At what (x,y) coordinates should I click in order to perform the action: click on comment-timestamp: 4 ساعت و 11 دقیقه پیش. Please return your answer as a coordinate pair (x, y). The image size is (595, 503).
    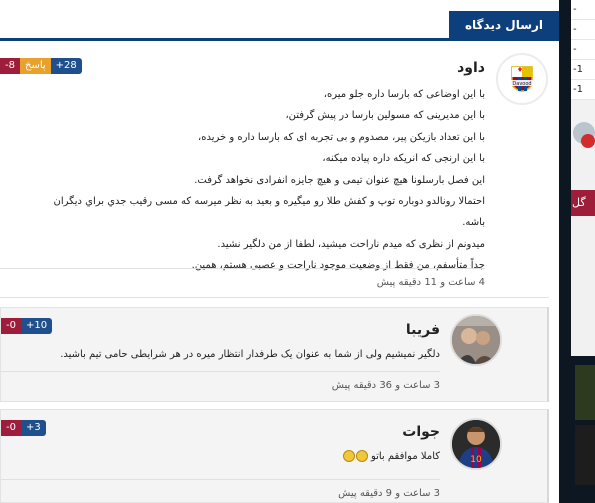
    Looking at the image, I should click on (430, 282).